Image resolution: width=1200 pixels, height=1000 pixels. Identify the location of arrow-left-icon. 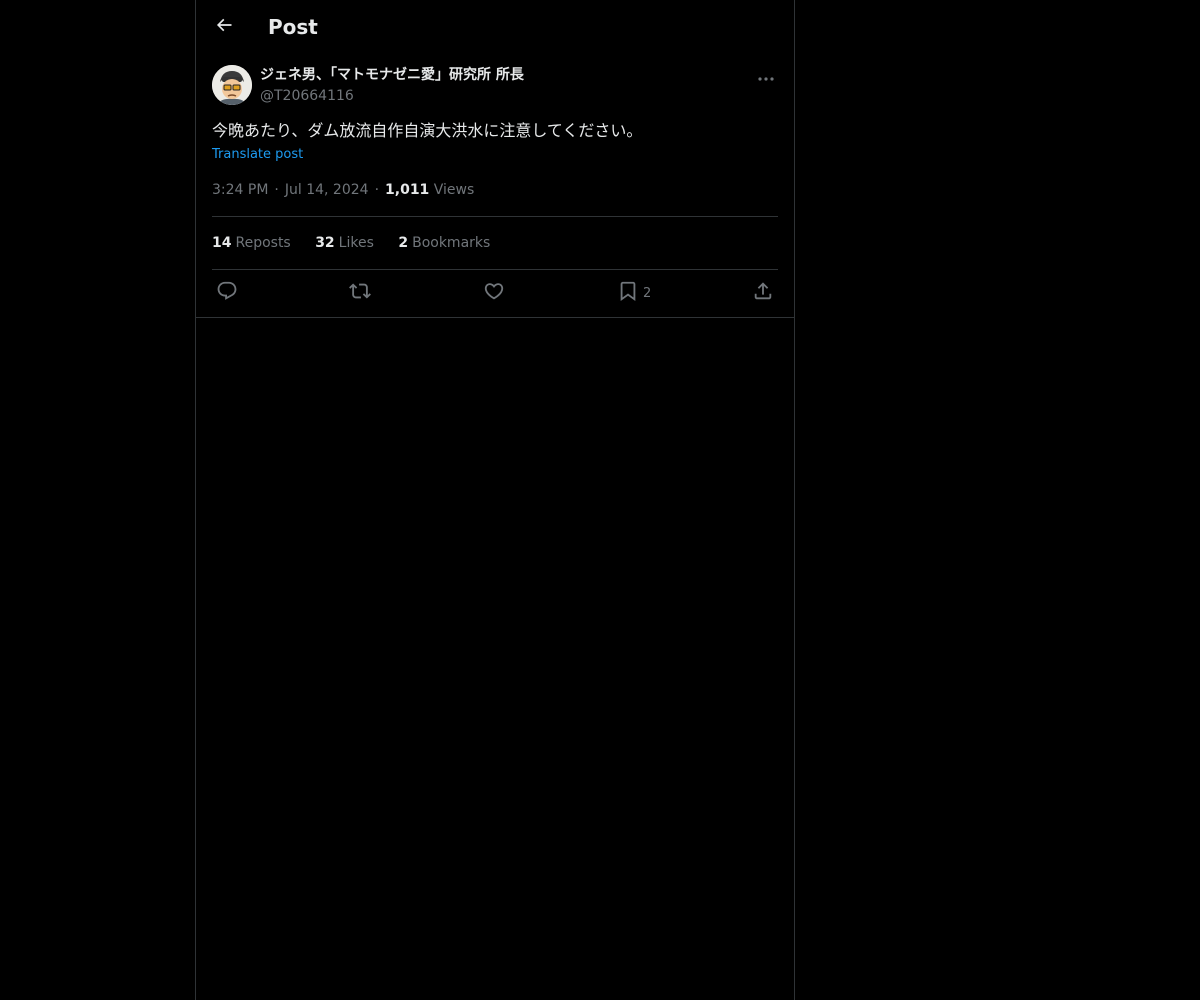
(224, 27).